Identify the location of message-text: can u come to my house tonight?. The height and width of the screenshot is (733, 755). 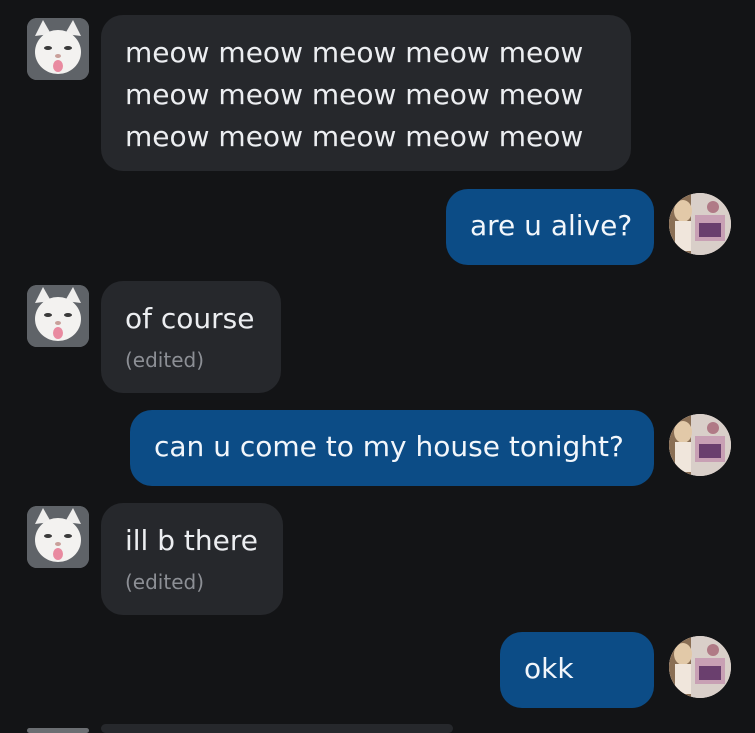
(389, 446).